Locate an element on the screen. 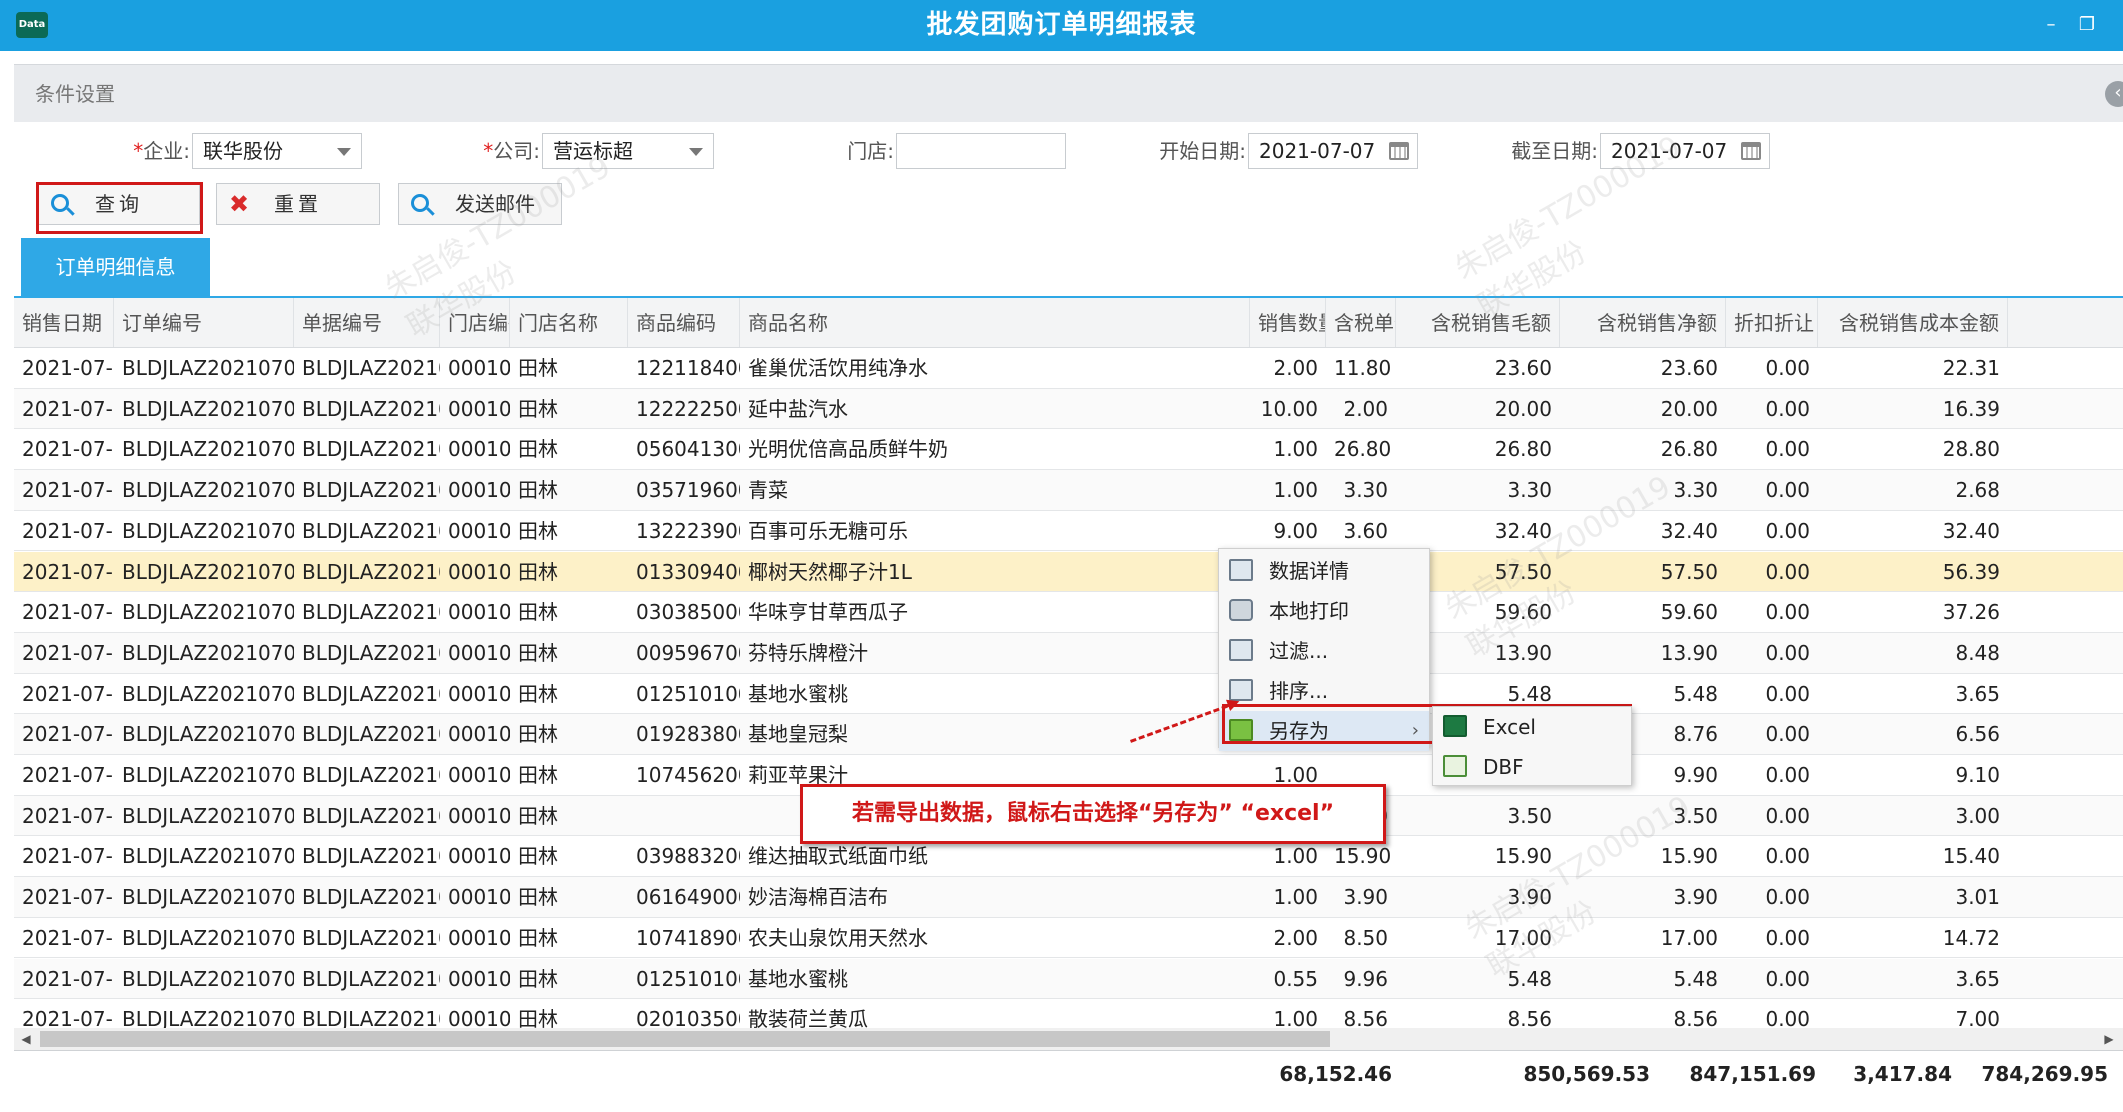  scroll-thumb is located at coordinates (685, 1039).